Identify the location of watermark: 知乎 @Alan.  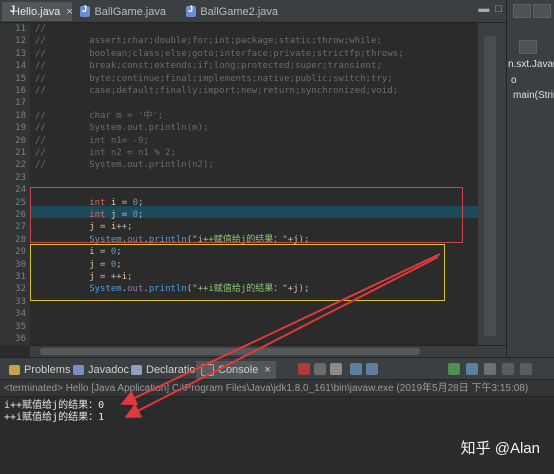
(500, 448).